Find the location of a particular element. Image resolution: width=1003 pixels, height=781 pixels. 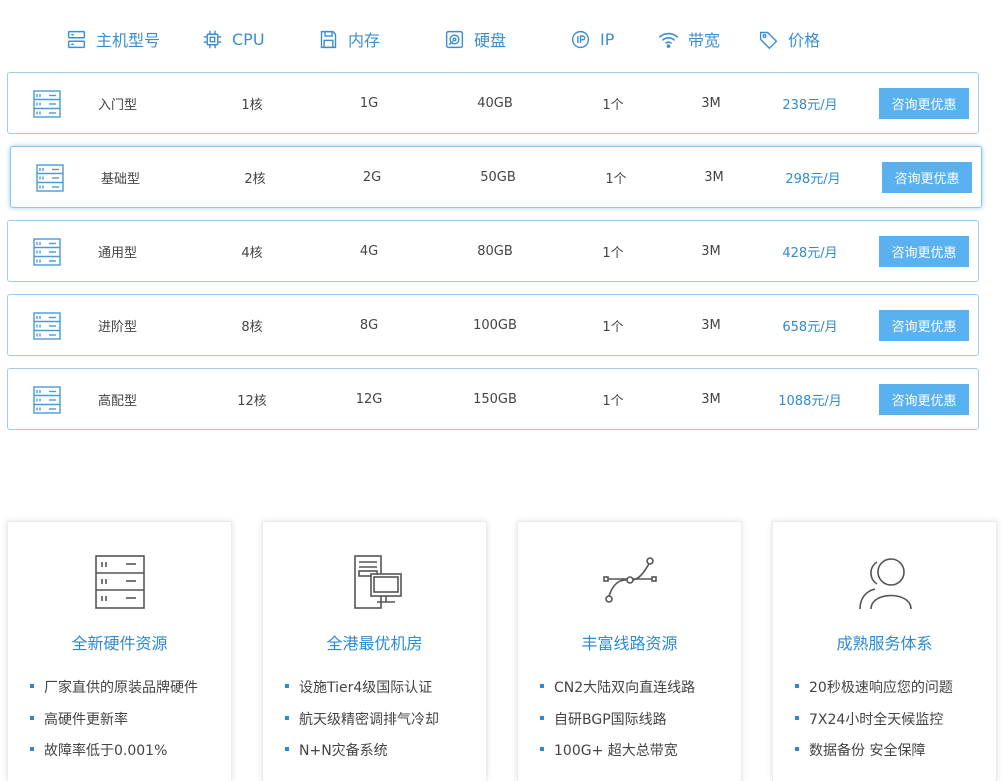

plan-row: 基础型 2核 2G 50GB 1个 3M 298元/月 咨询更优惠 is located at coordinates (496, 177).